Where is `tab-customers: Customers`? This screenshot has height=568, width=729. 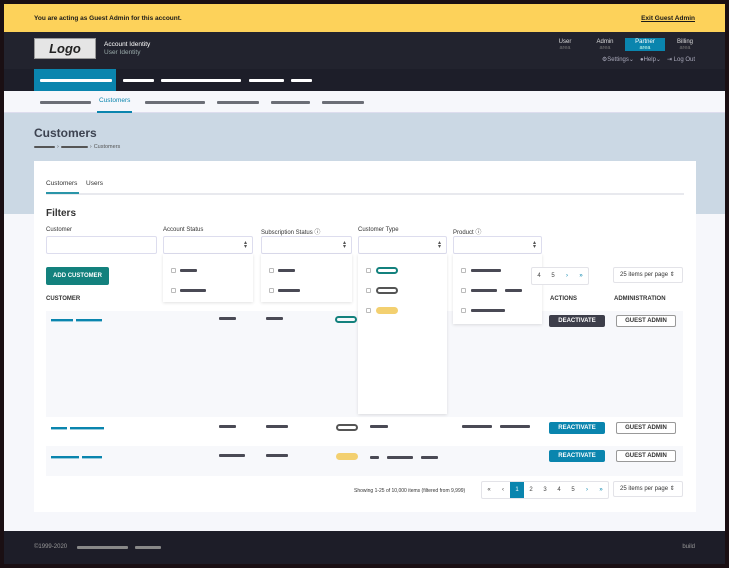 tab-customers: Customers is located at coordinates (62, 187).